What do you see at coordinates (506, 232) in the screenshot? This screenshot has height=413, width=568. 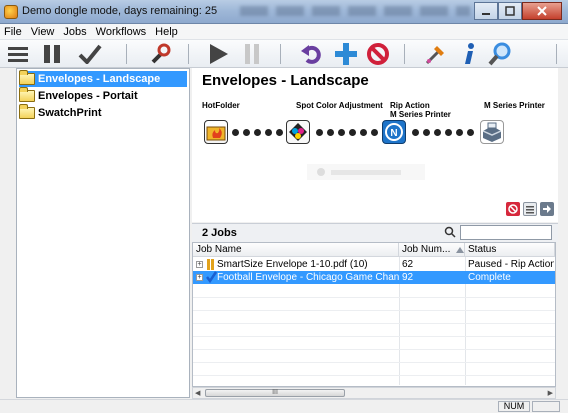 I see `job-search-input` at bounding box center [506, 232].